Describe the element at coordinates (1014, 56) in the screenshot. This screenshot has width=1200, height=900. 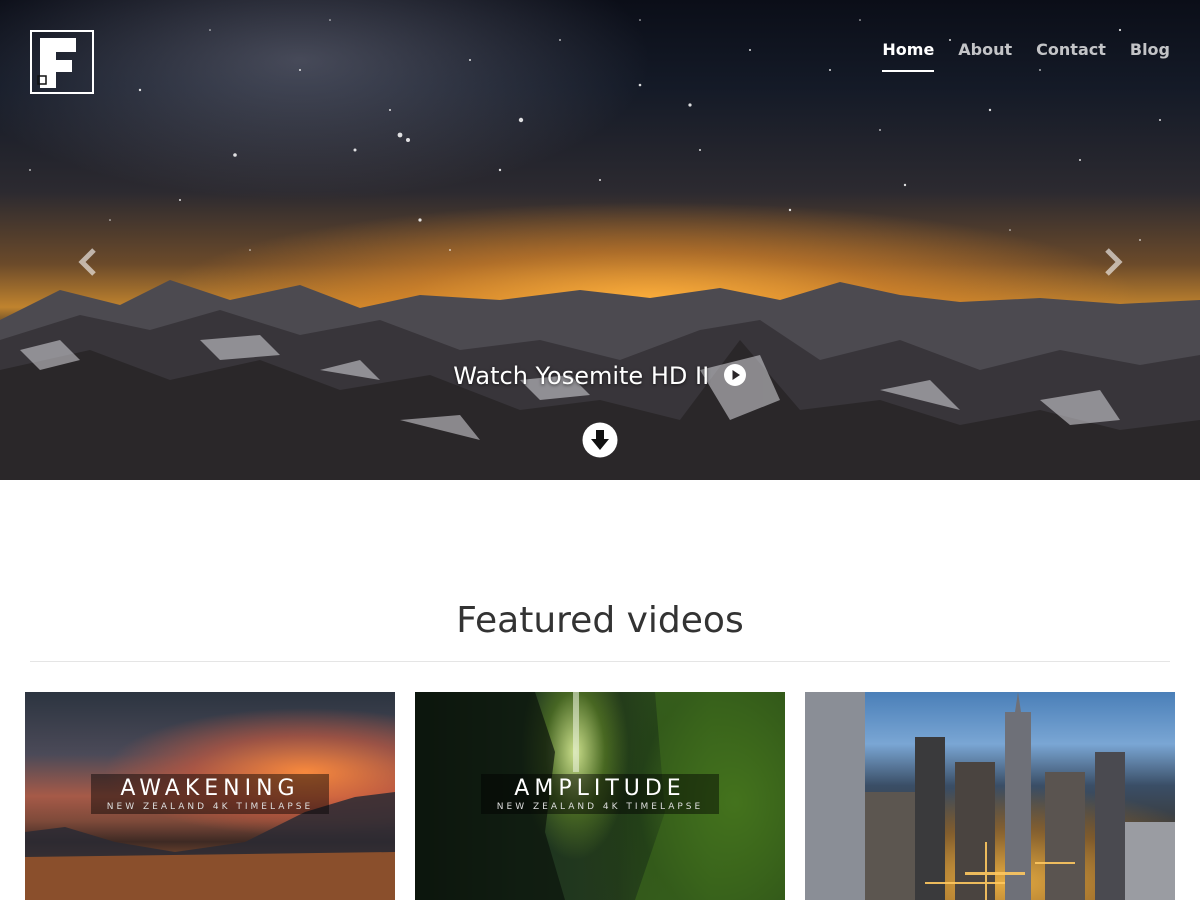
I see `main-nav: Home About Contact Blog` at that location.